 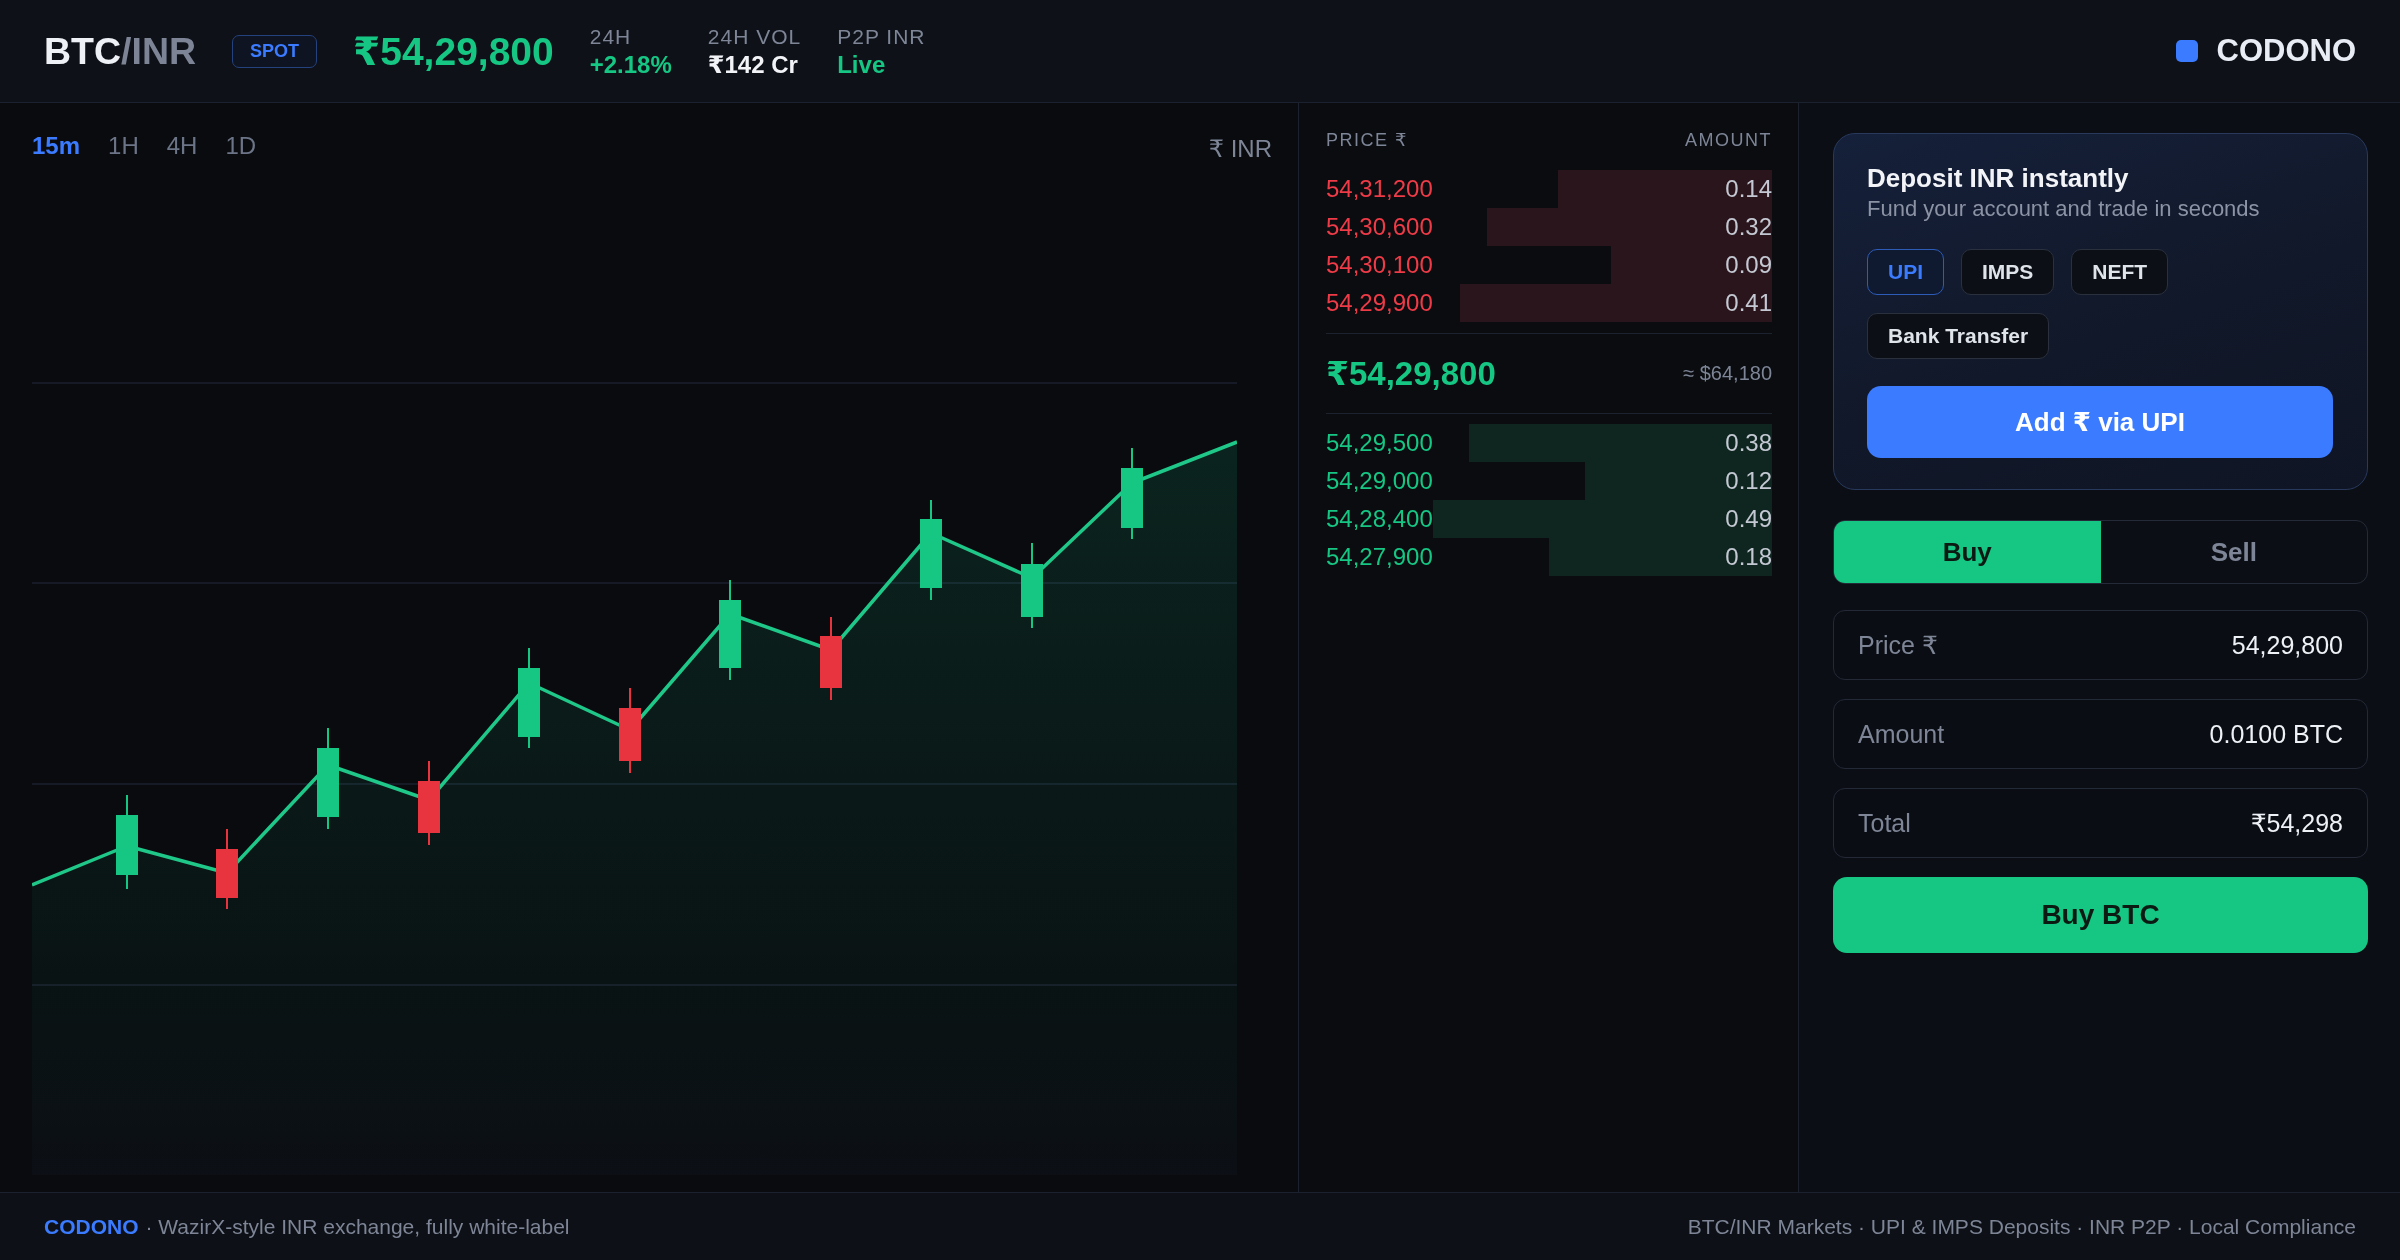 I want to click on add-funds-button: Add ₹ via UPI, so click(x=2100, y=422).